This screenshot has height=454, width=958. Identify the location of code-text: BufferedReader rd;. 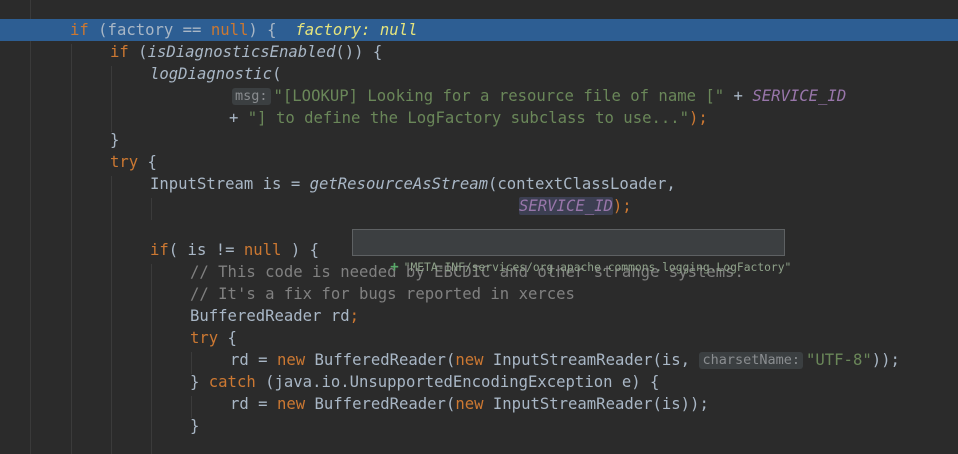
(274, 316).